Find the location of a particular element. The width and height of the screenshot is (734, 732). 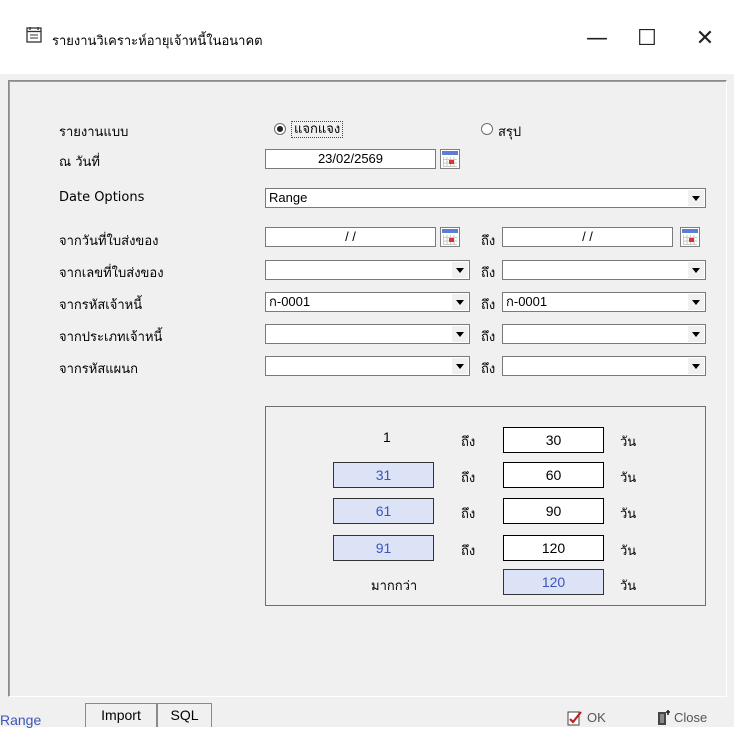

ok-button: OK is located at coordinates (586, 717).